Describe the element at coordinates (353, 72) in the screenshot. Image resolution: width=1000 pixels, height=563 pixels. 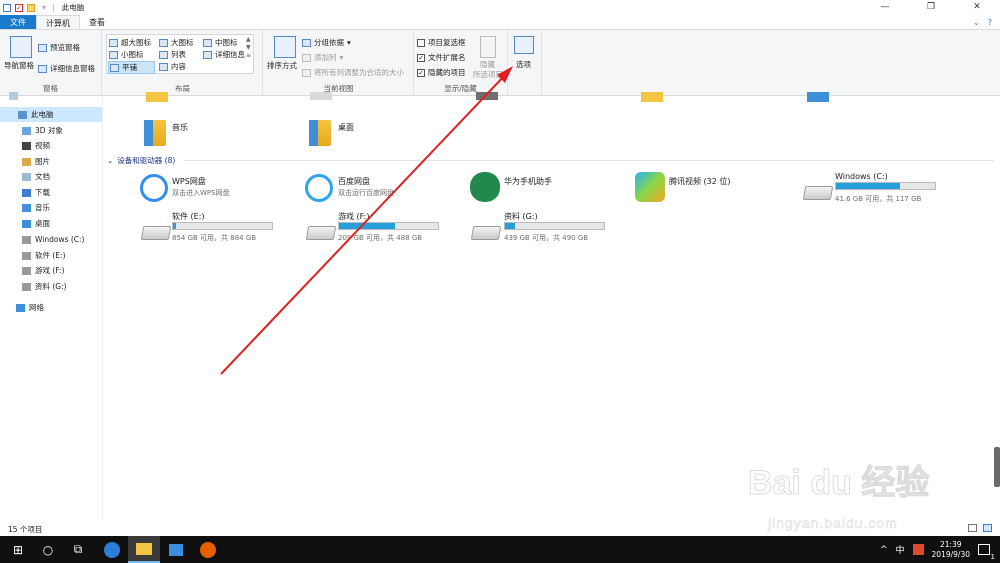
I see `fit-columns-button: 将所有列调整为合适的大小` at that location.